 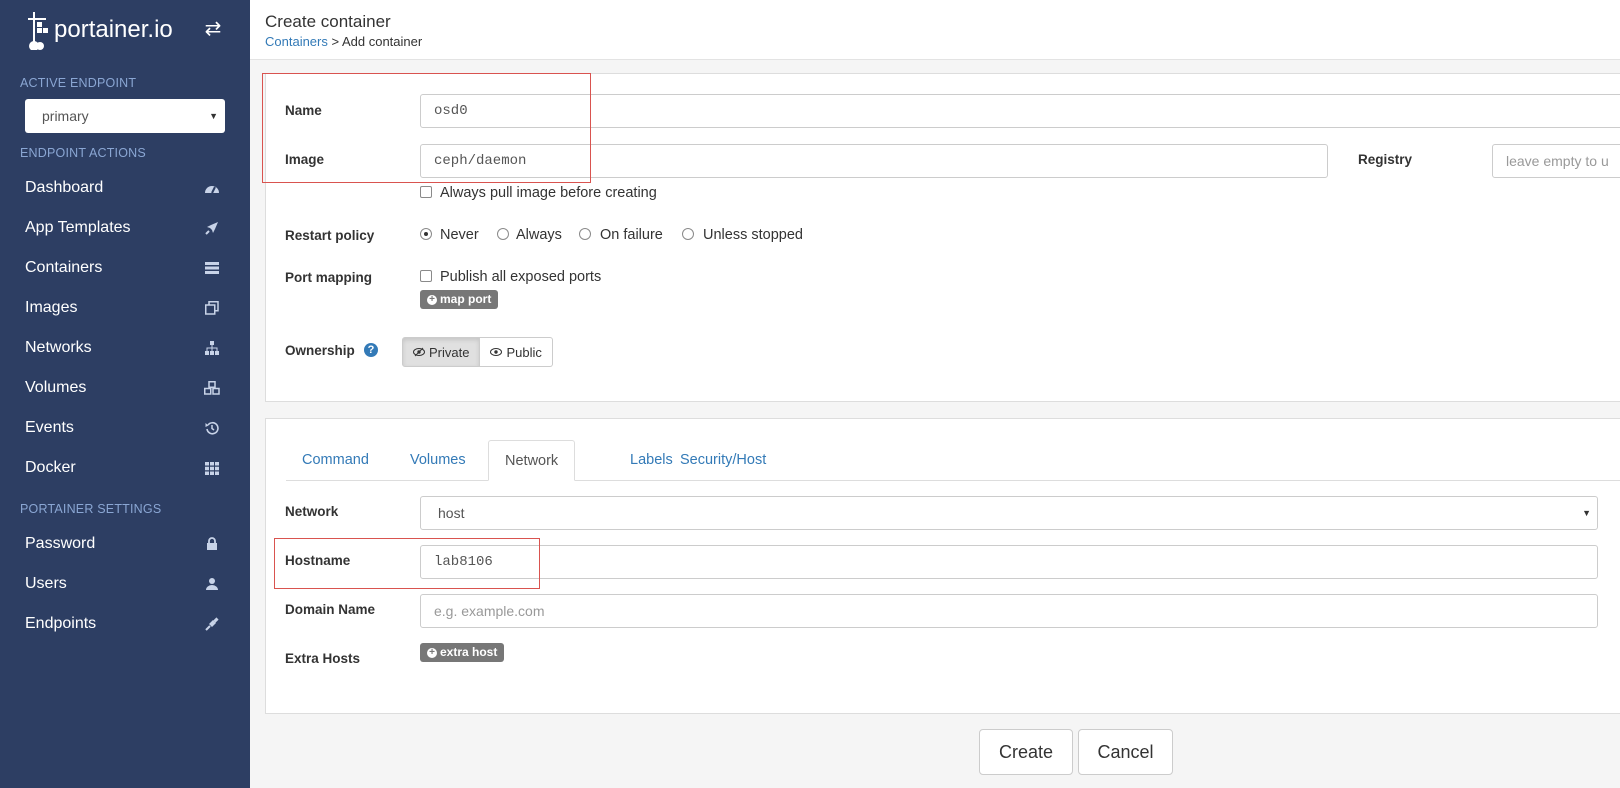 What do you see at coordinates (1026, 752) in the screenshot?
I see `create-button: Create` at bounding box center [1026, 752].